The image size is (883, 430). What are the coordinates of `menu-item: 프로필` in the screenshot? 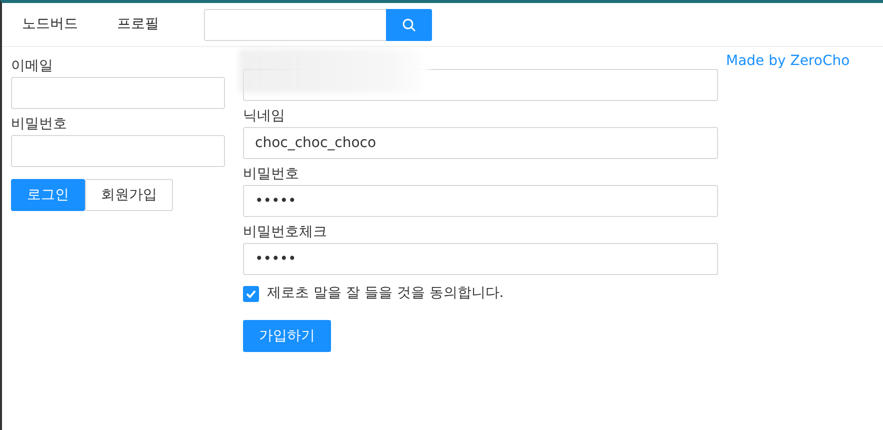 It's located at (154, 24).